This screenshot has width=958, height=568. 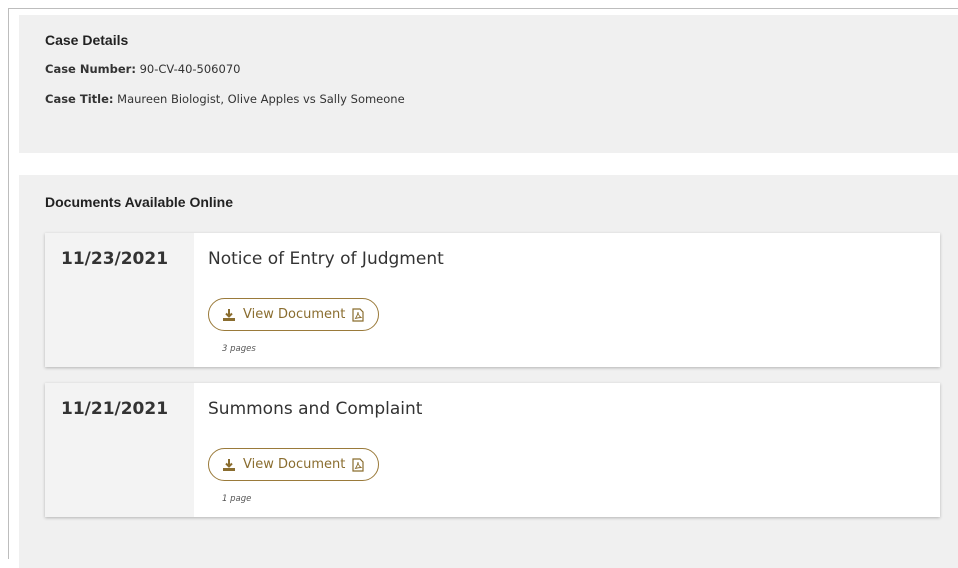 What do you see at coordinates (239, 349) in the screenshot?
I see `page-count: 3 pages` at bounding box center [239, 349].